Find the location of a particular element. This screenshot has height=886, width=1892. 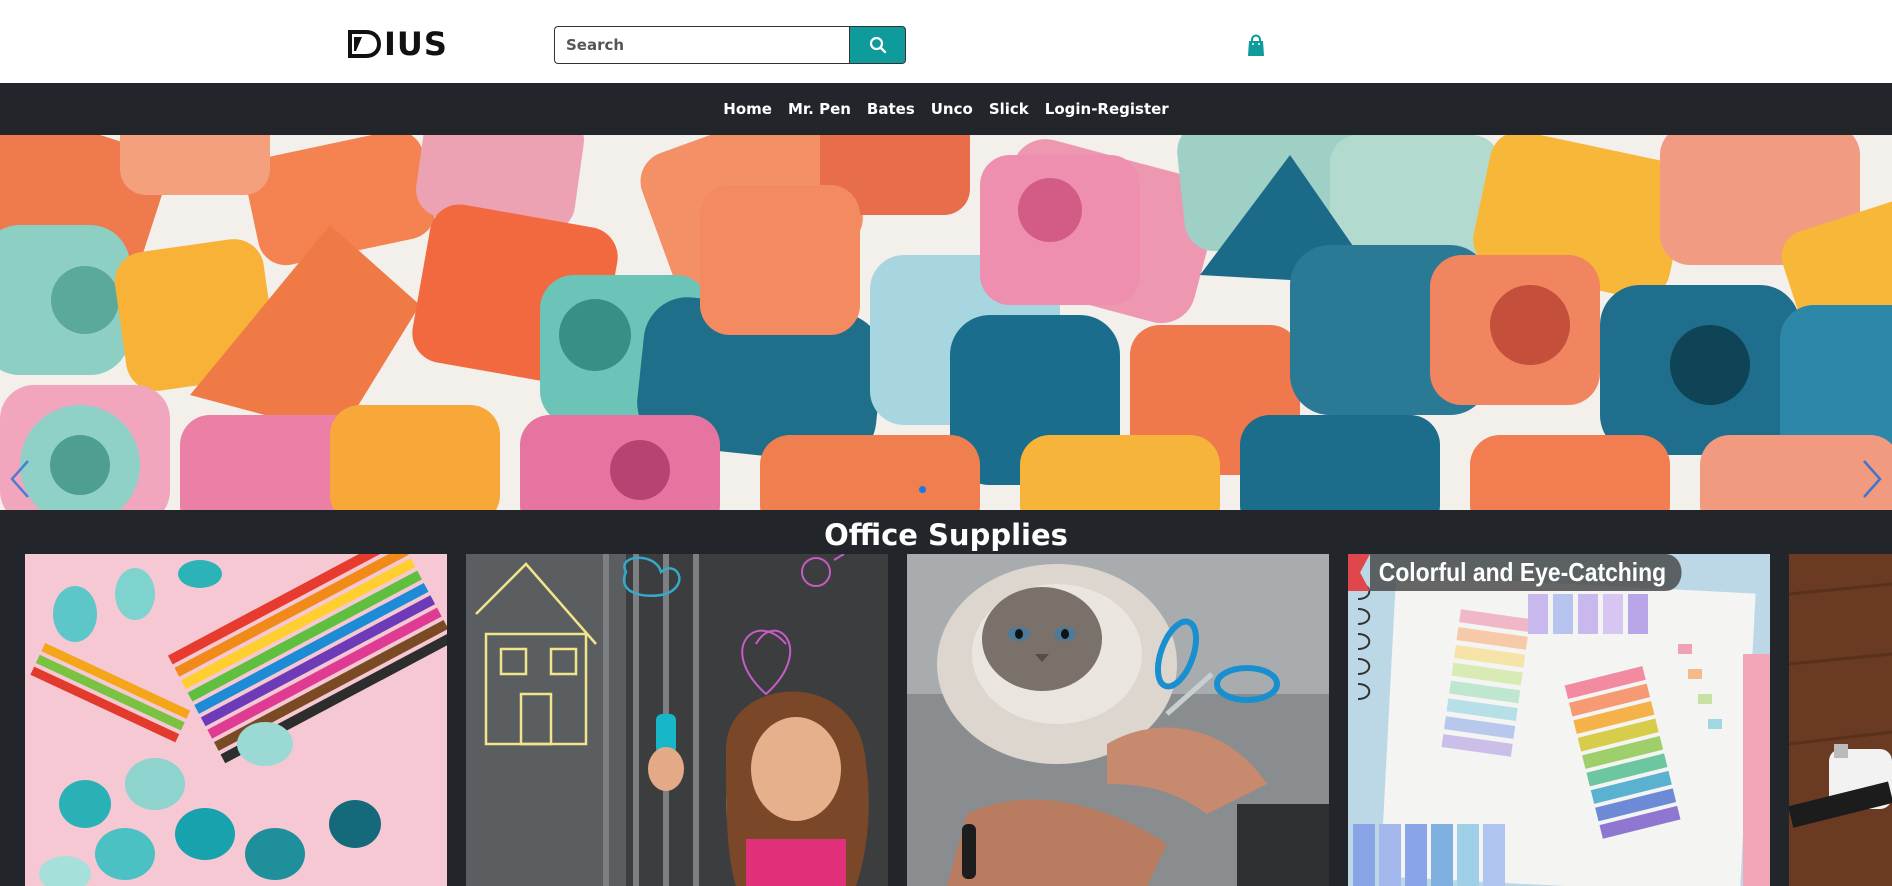

chevron-right-icon is located at coordinates (1871, 479).